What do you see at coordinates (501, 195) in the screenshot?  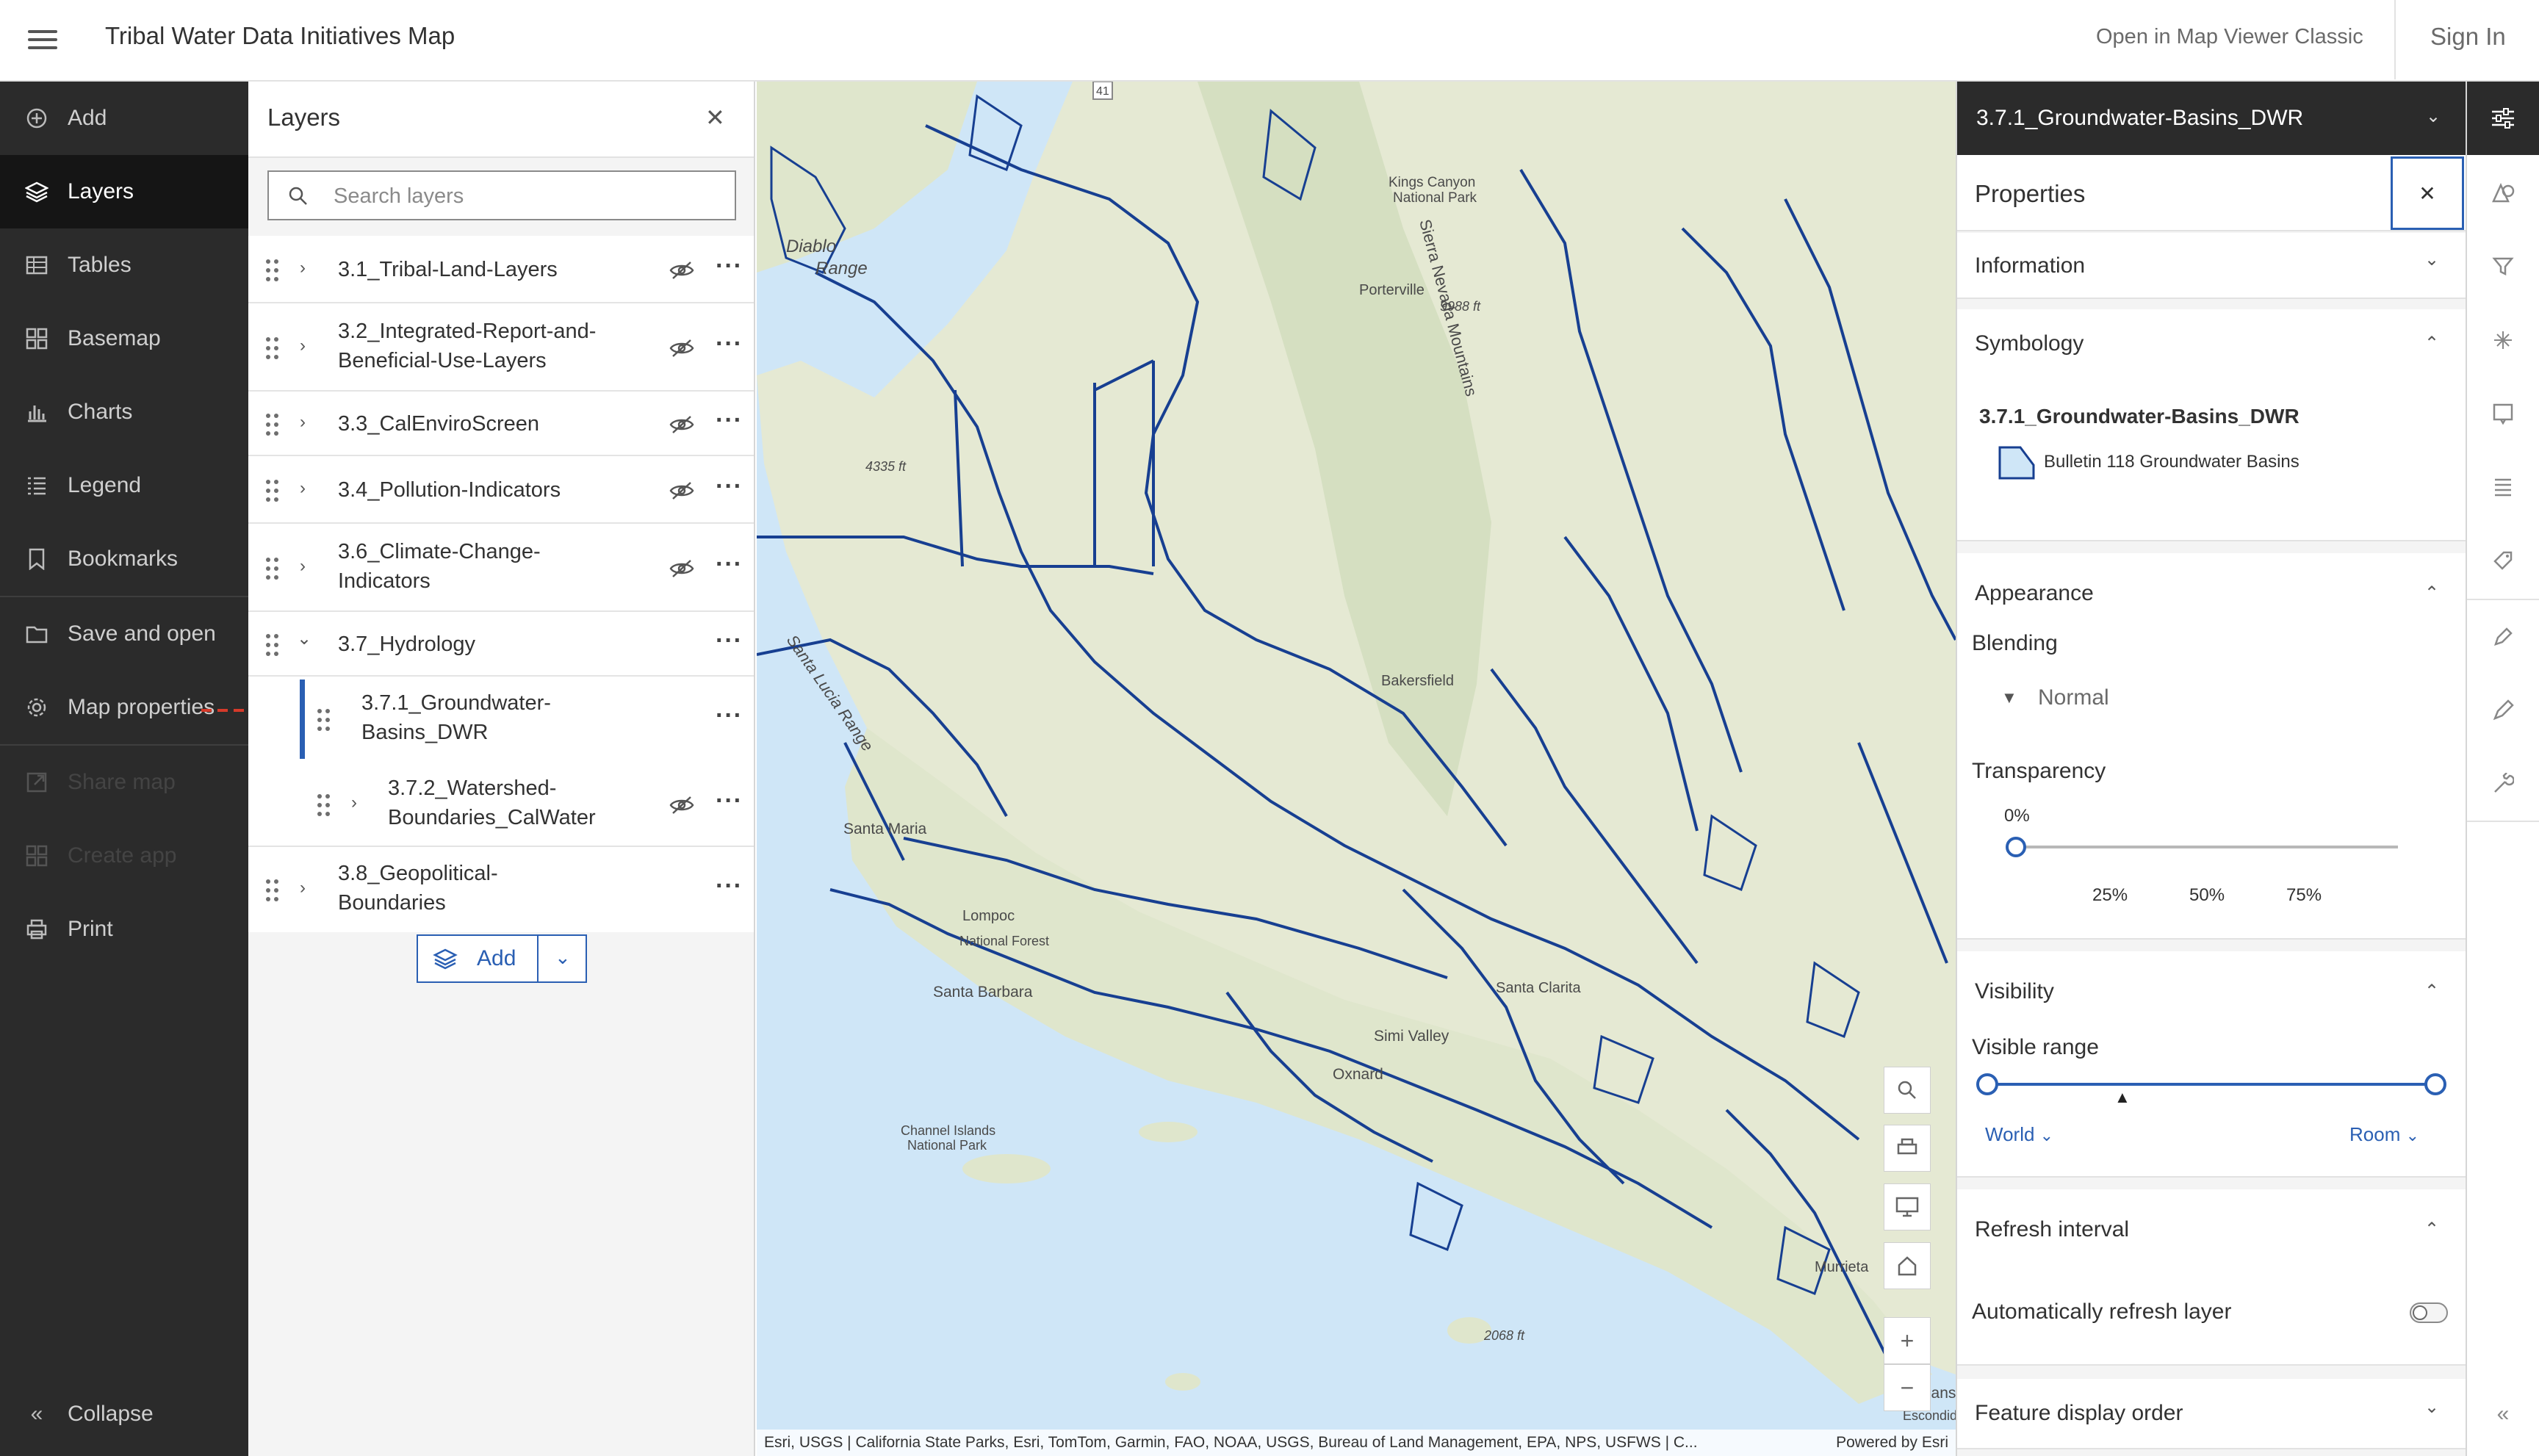 I see `search-input: Search layers` at bounding box center [501, 195].